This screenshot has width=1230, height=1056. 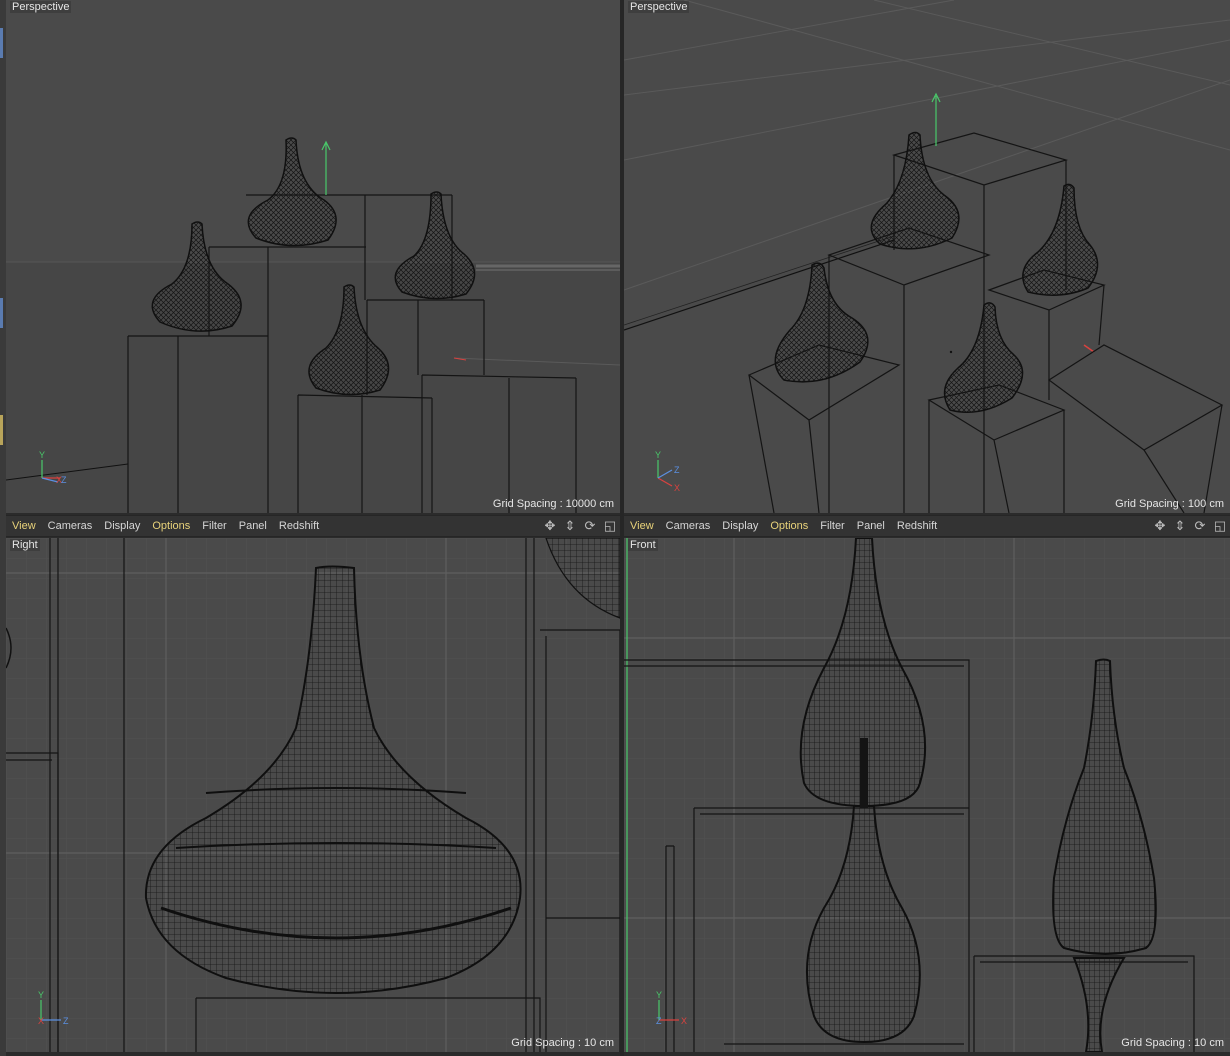 I want to click on viewport-label: Right, so click(x=25, y=545).